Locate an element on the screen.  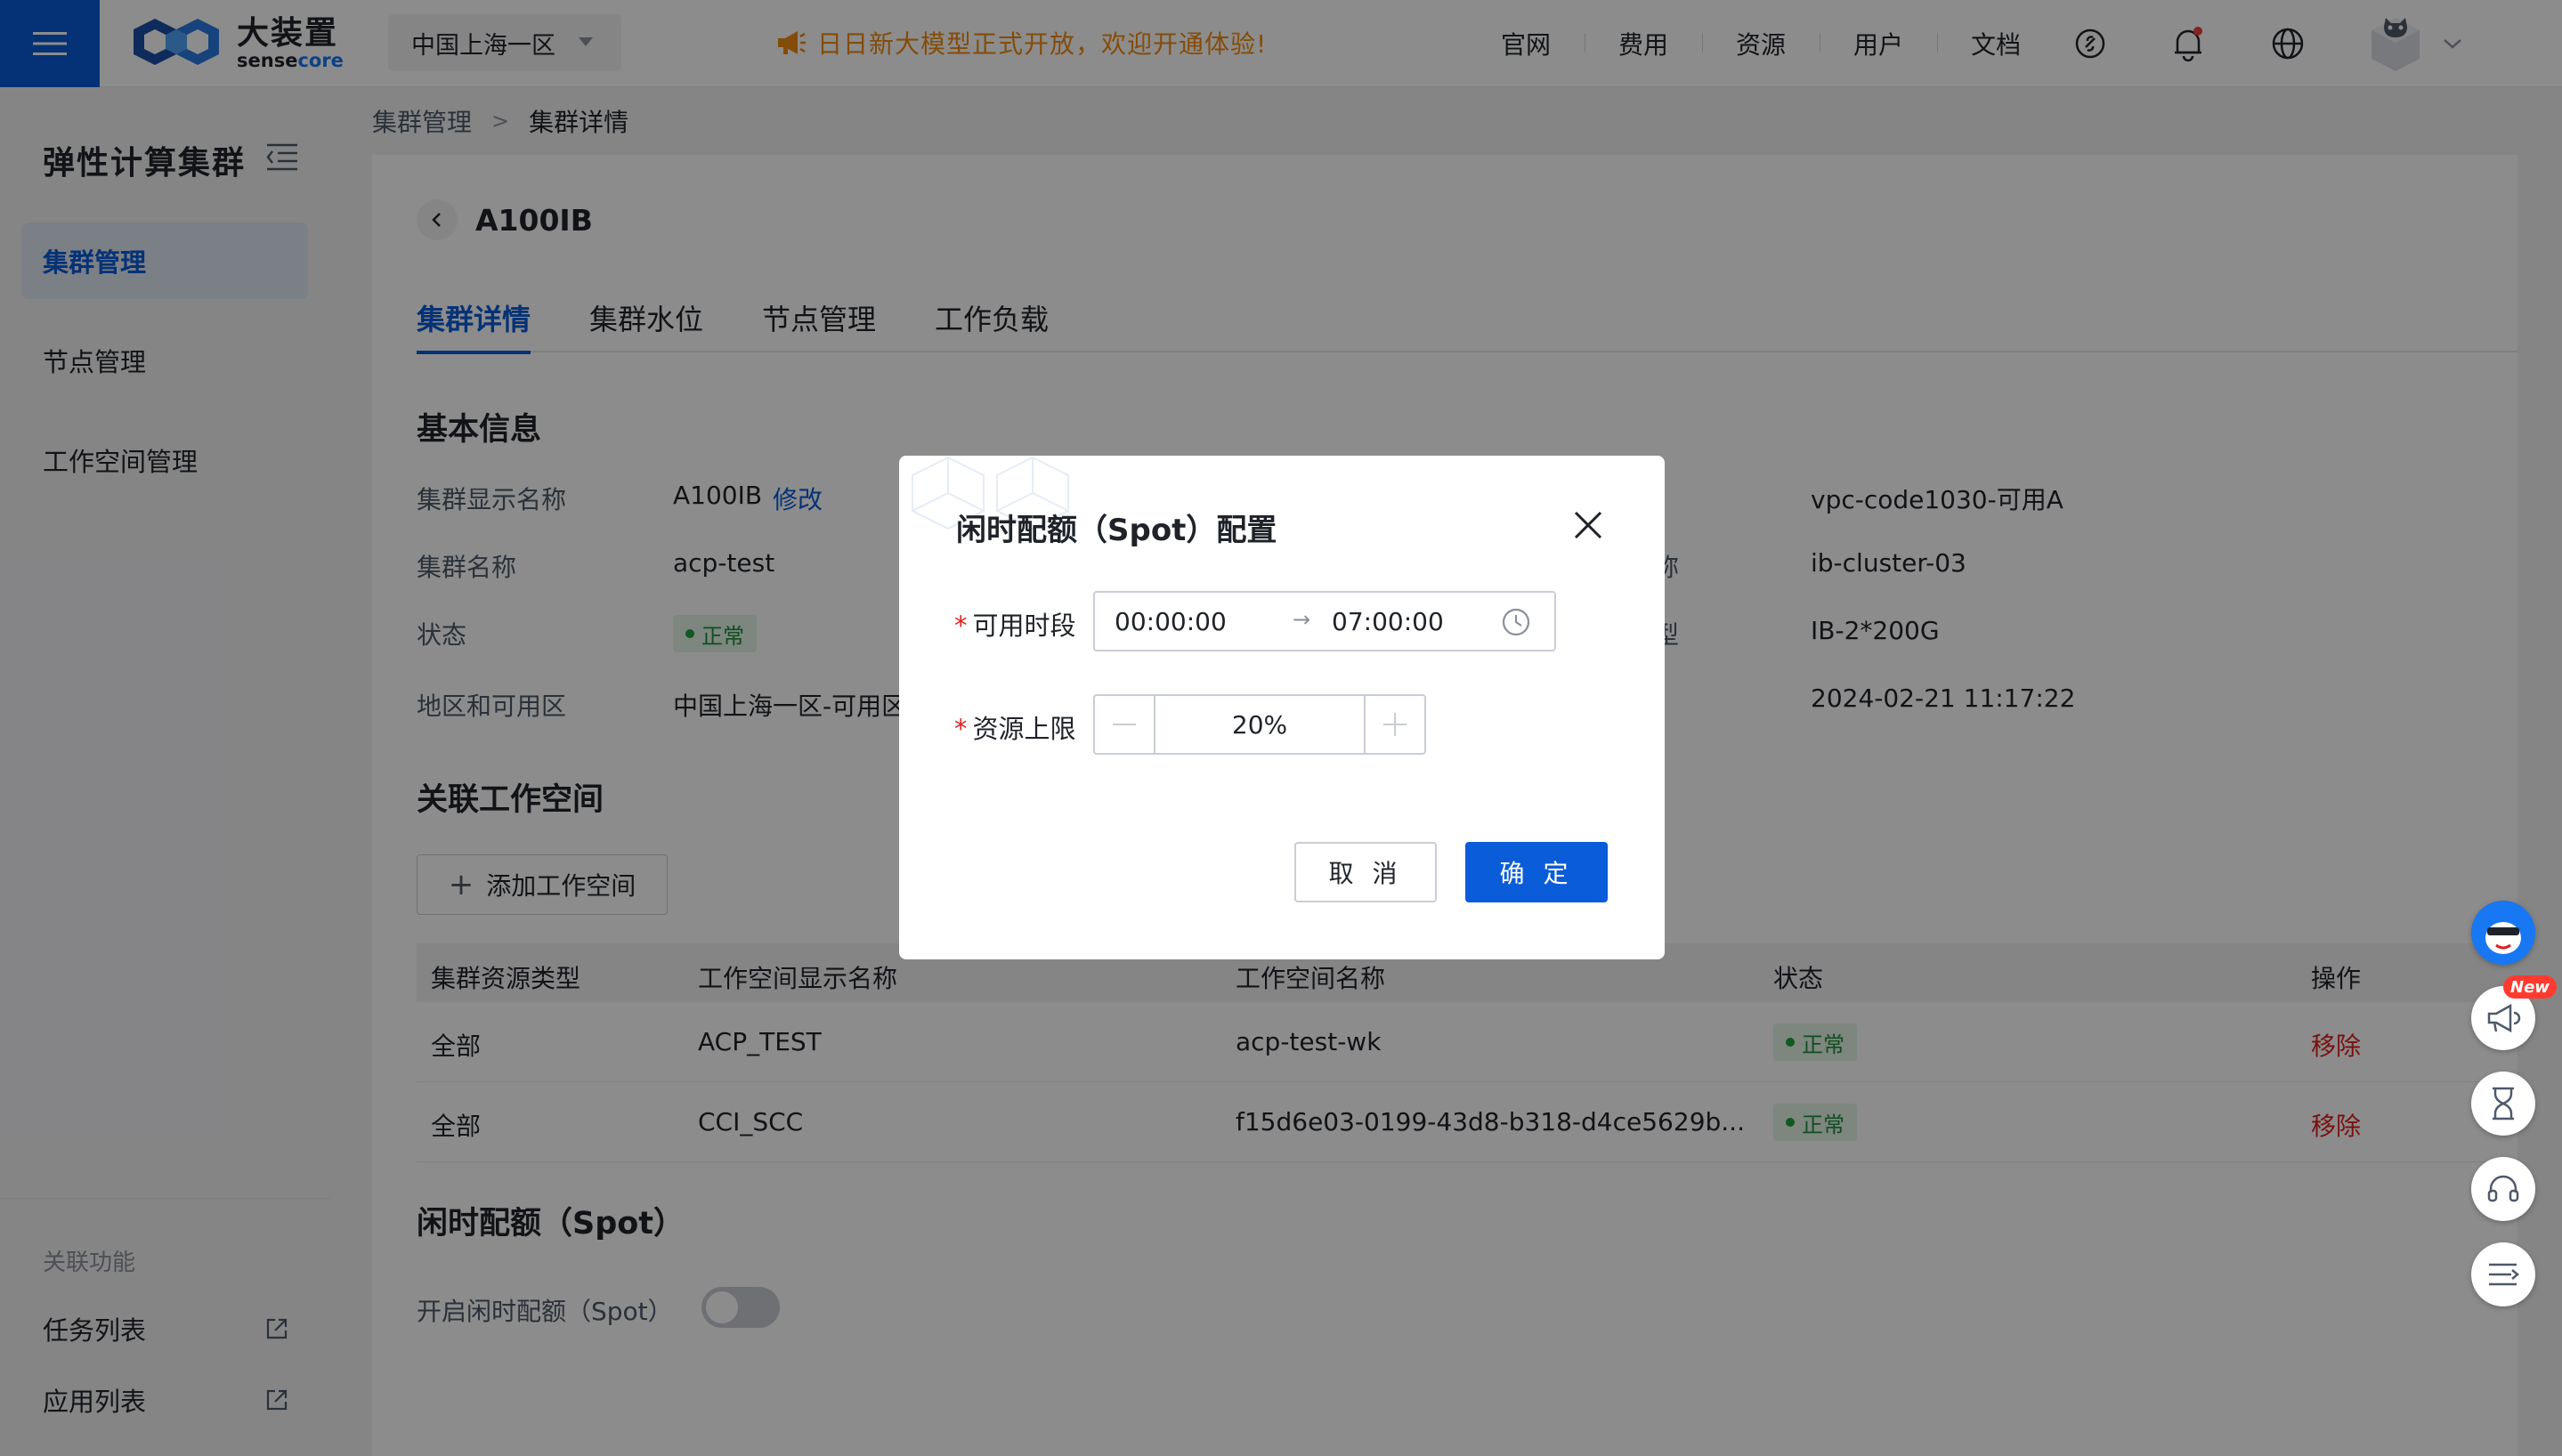
support-float-button is located at coordinates (2503, 1189).